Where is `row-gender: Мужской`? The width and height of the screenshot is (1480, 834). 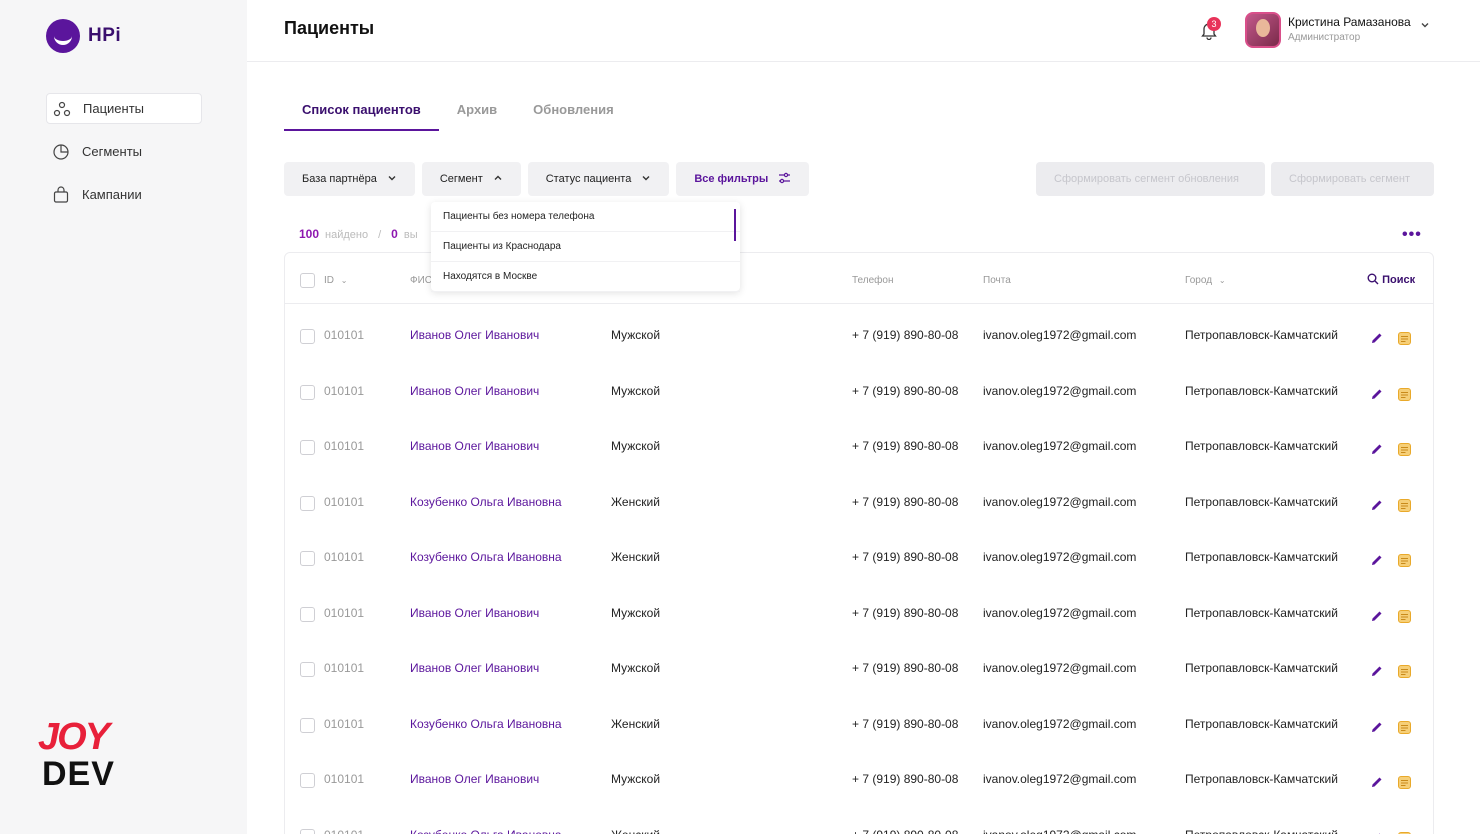
row-gender: Мужской is located at coordinates (636, 779).